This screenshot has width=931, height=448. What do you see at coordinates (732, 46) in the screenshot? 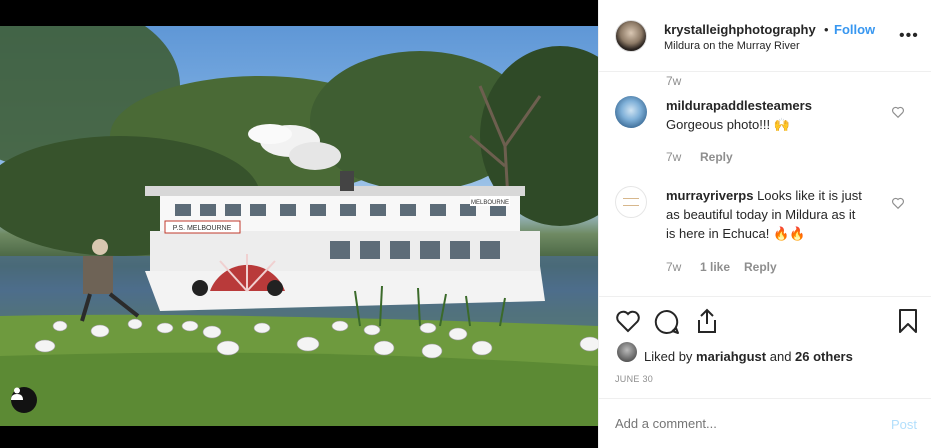
I see `location-link: Mildura on the Murray River` at bounding box center [732, 46].